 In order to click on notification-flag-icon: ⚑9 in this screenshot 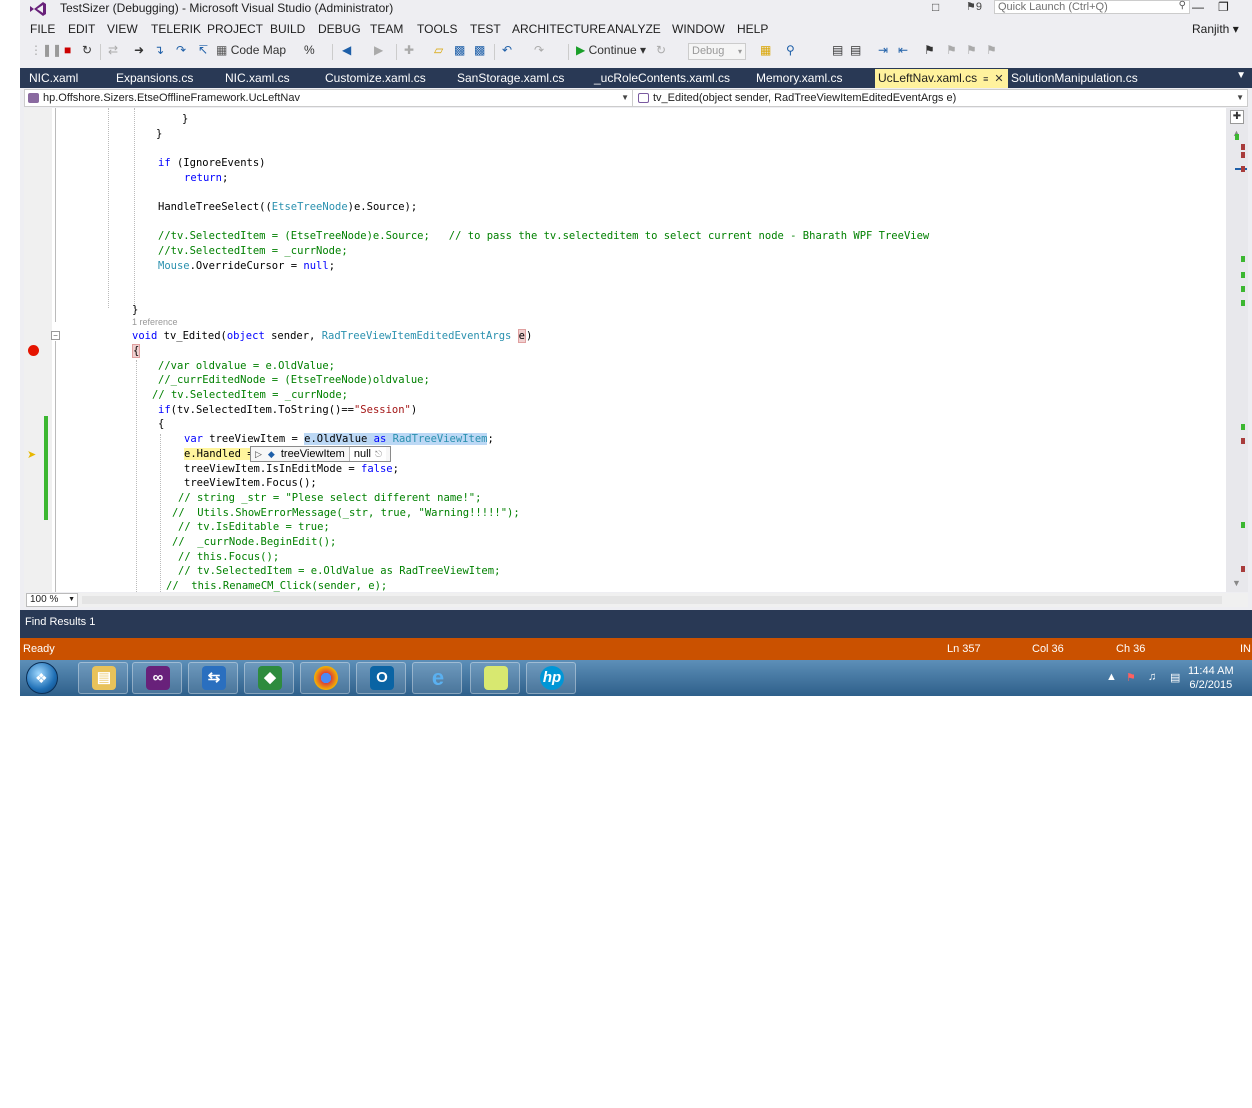, I will do `click(974, 6)`.